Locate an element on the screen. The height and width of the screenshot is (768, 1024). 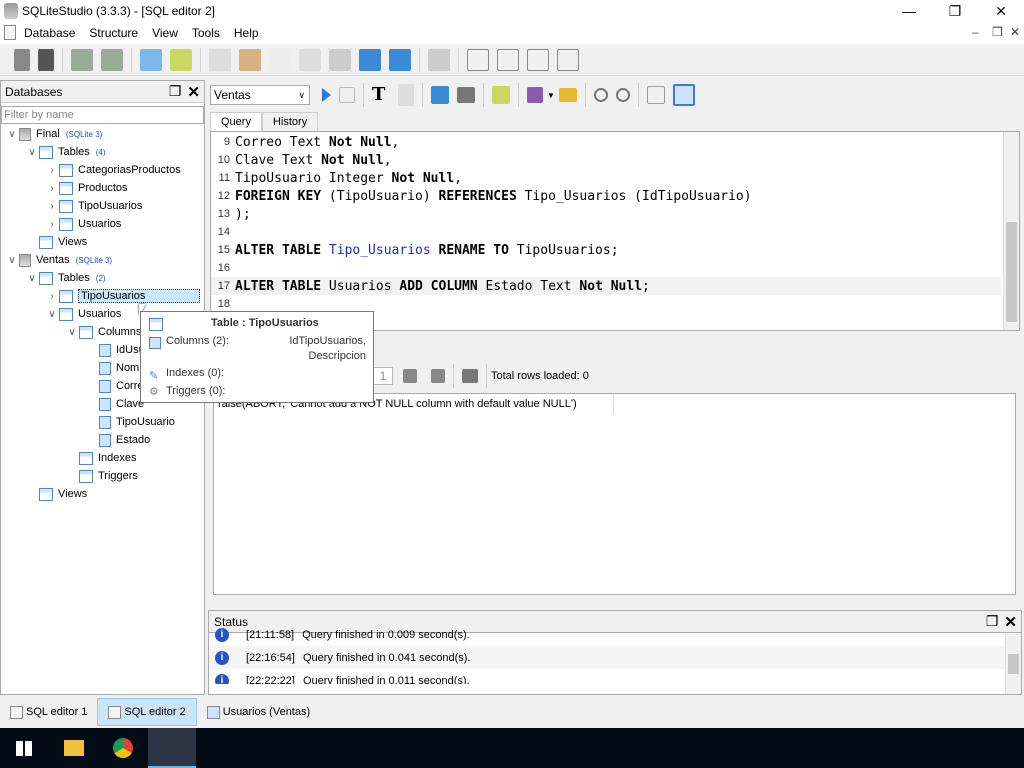
menu-structure: Structure is located at coordinates (113, 33).